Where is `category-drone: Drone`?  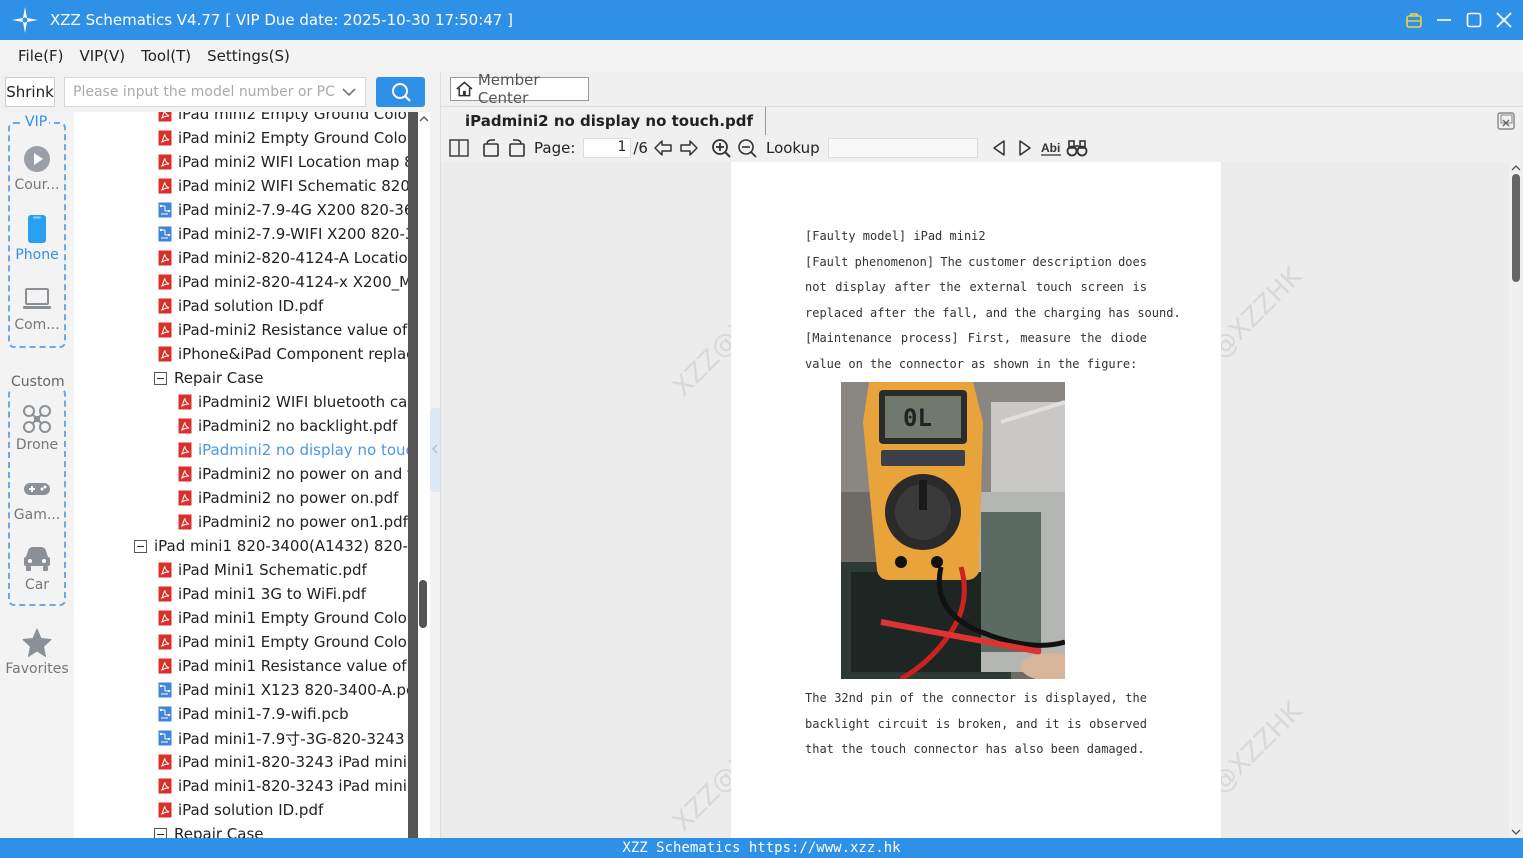
category-drone: Drone is located at coordinates (37, 428).